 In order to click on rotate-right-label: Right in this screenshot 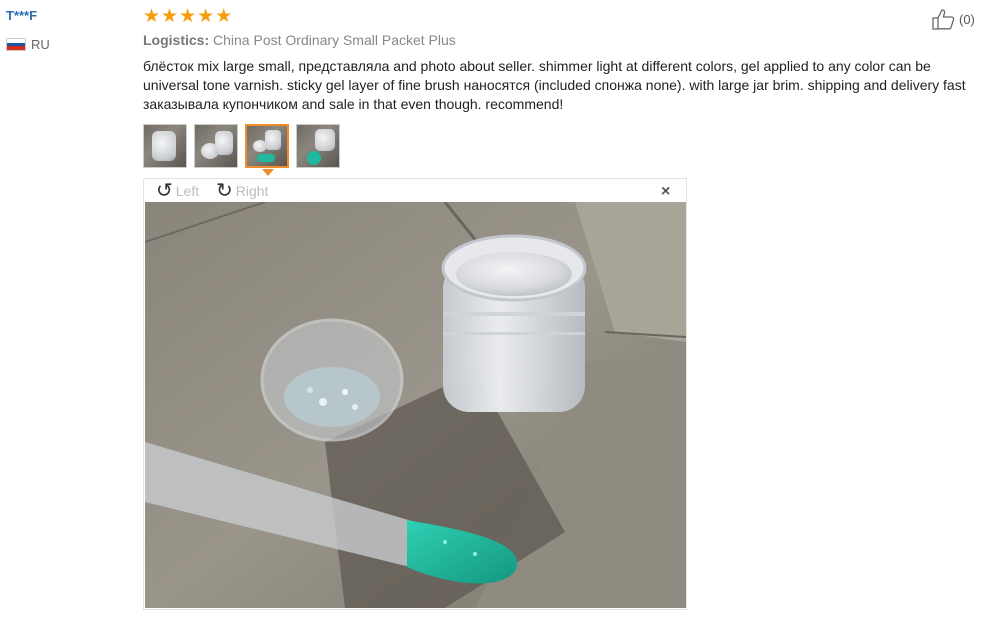, I will do `click(252, 191)`.